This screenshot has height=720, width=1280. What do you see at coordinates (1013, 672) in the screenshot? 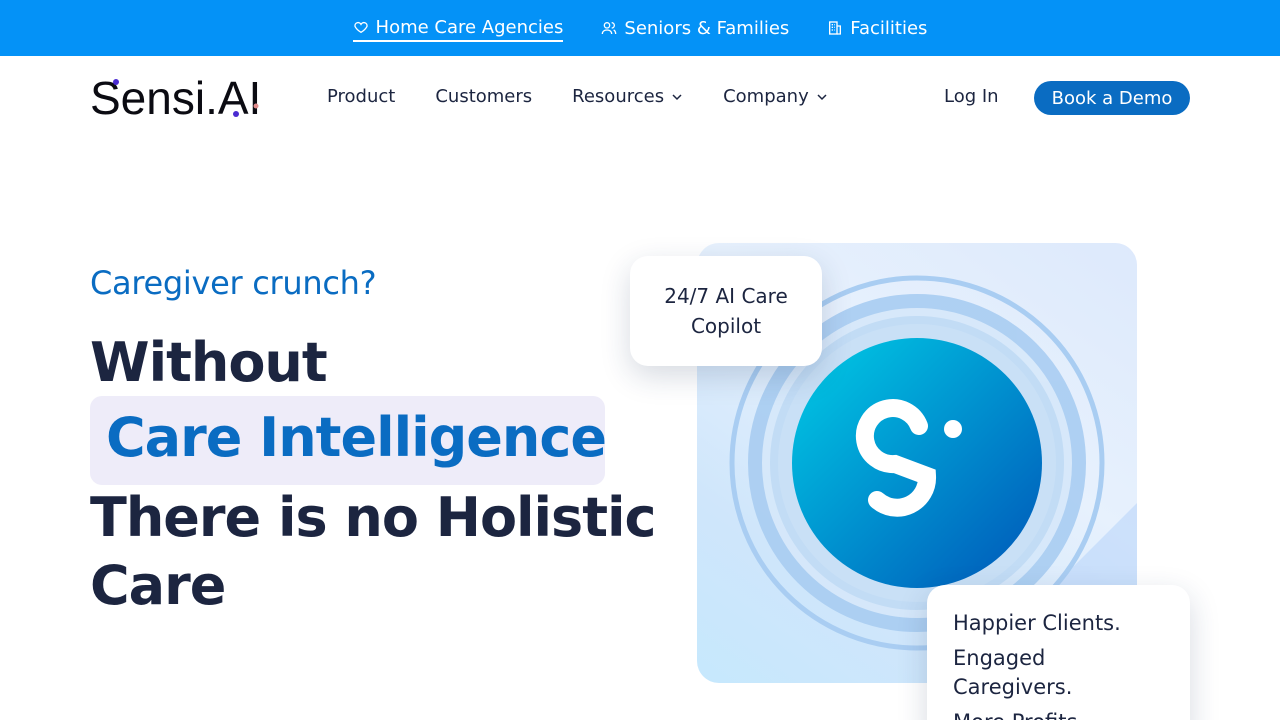
I see `benefit-item: Engaged Caregivers.` at bounding box center [1013, 672].